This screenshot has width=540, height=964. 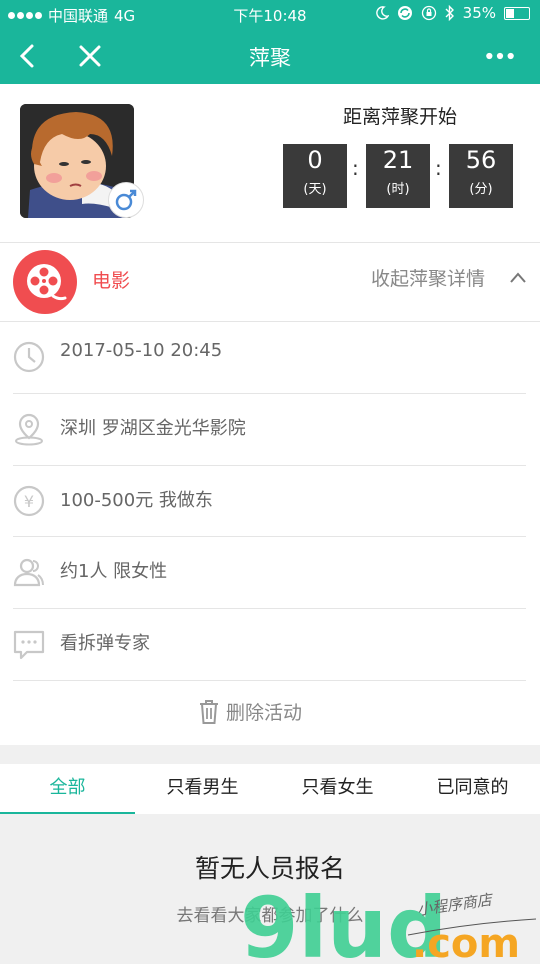 What do you see at coordinates (337, 789) in the screenshot?
I see `tab-female-only: 只看女生` at bounding box center [337, 789].